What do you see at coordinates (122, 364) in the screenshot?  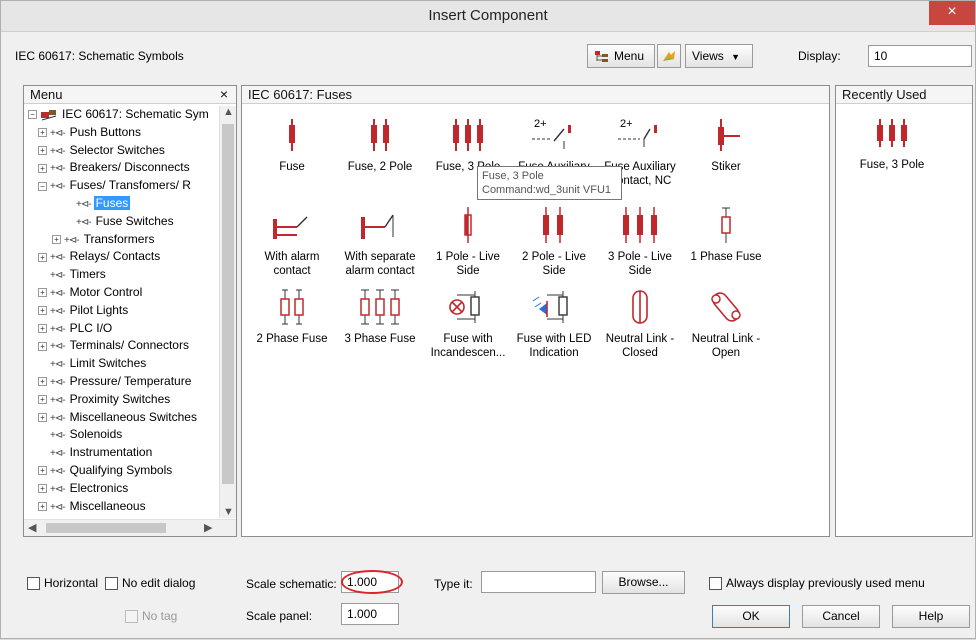 I see `tree-item: +⊲- Limit Switches` at bounding box center [122, 364].